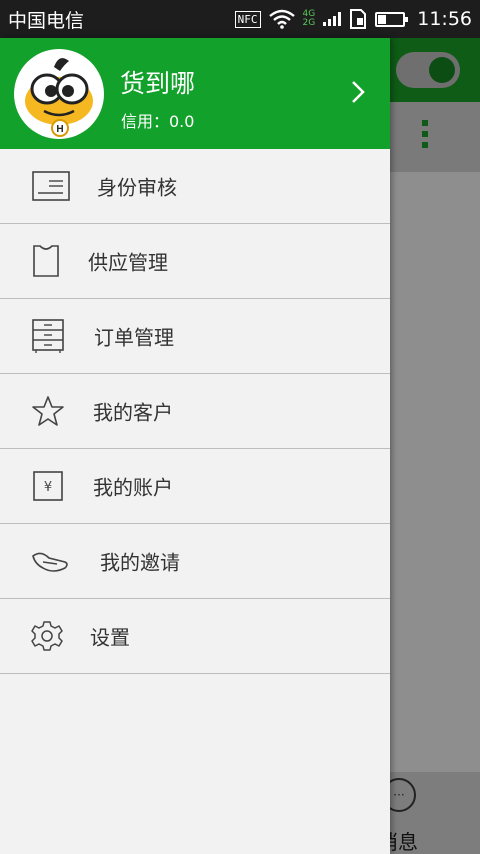 Image resolution: width=480 pixels, height=854 pixels. Describe the element at coordinates (392, 19) in the screenshot. I see `battery-icon` at that location.